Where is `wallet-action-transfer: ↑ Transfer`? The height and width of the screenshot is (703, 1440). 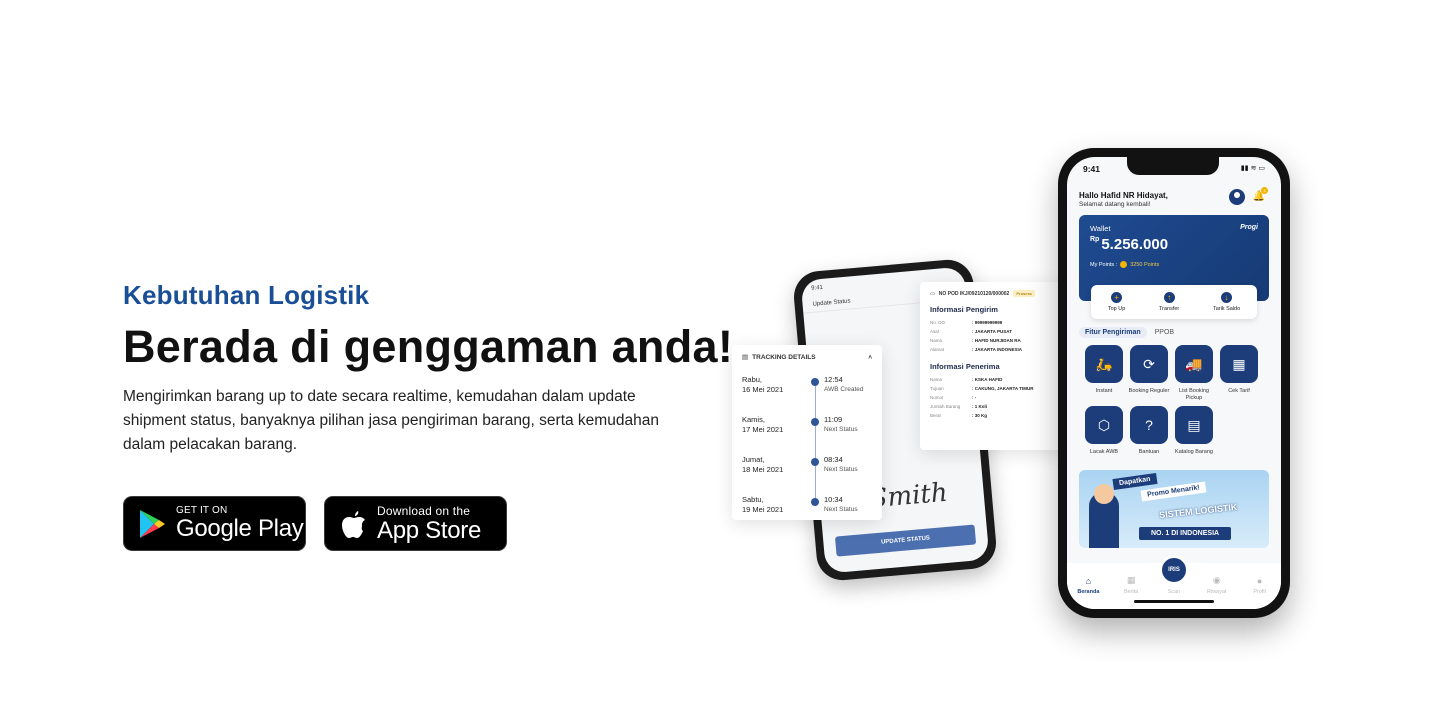
wallet-action-transfer: ↑ Transfer is located at coordinates (1169, 302).